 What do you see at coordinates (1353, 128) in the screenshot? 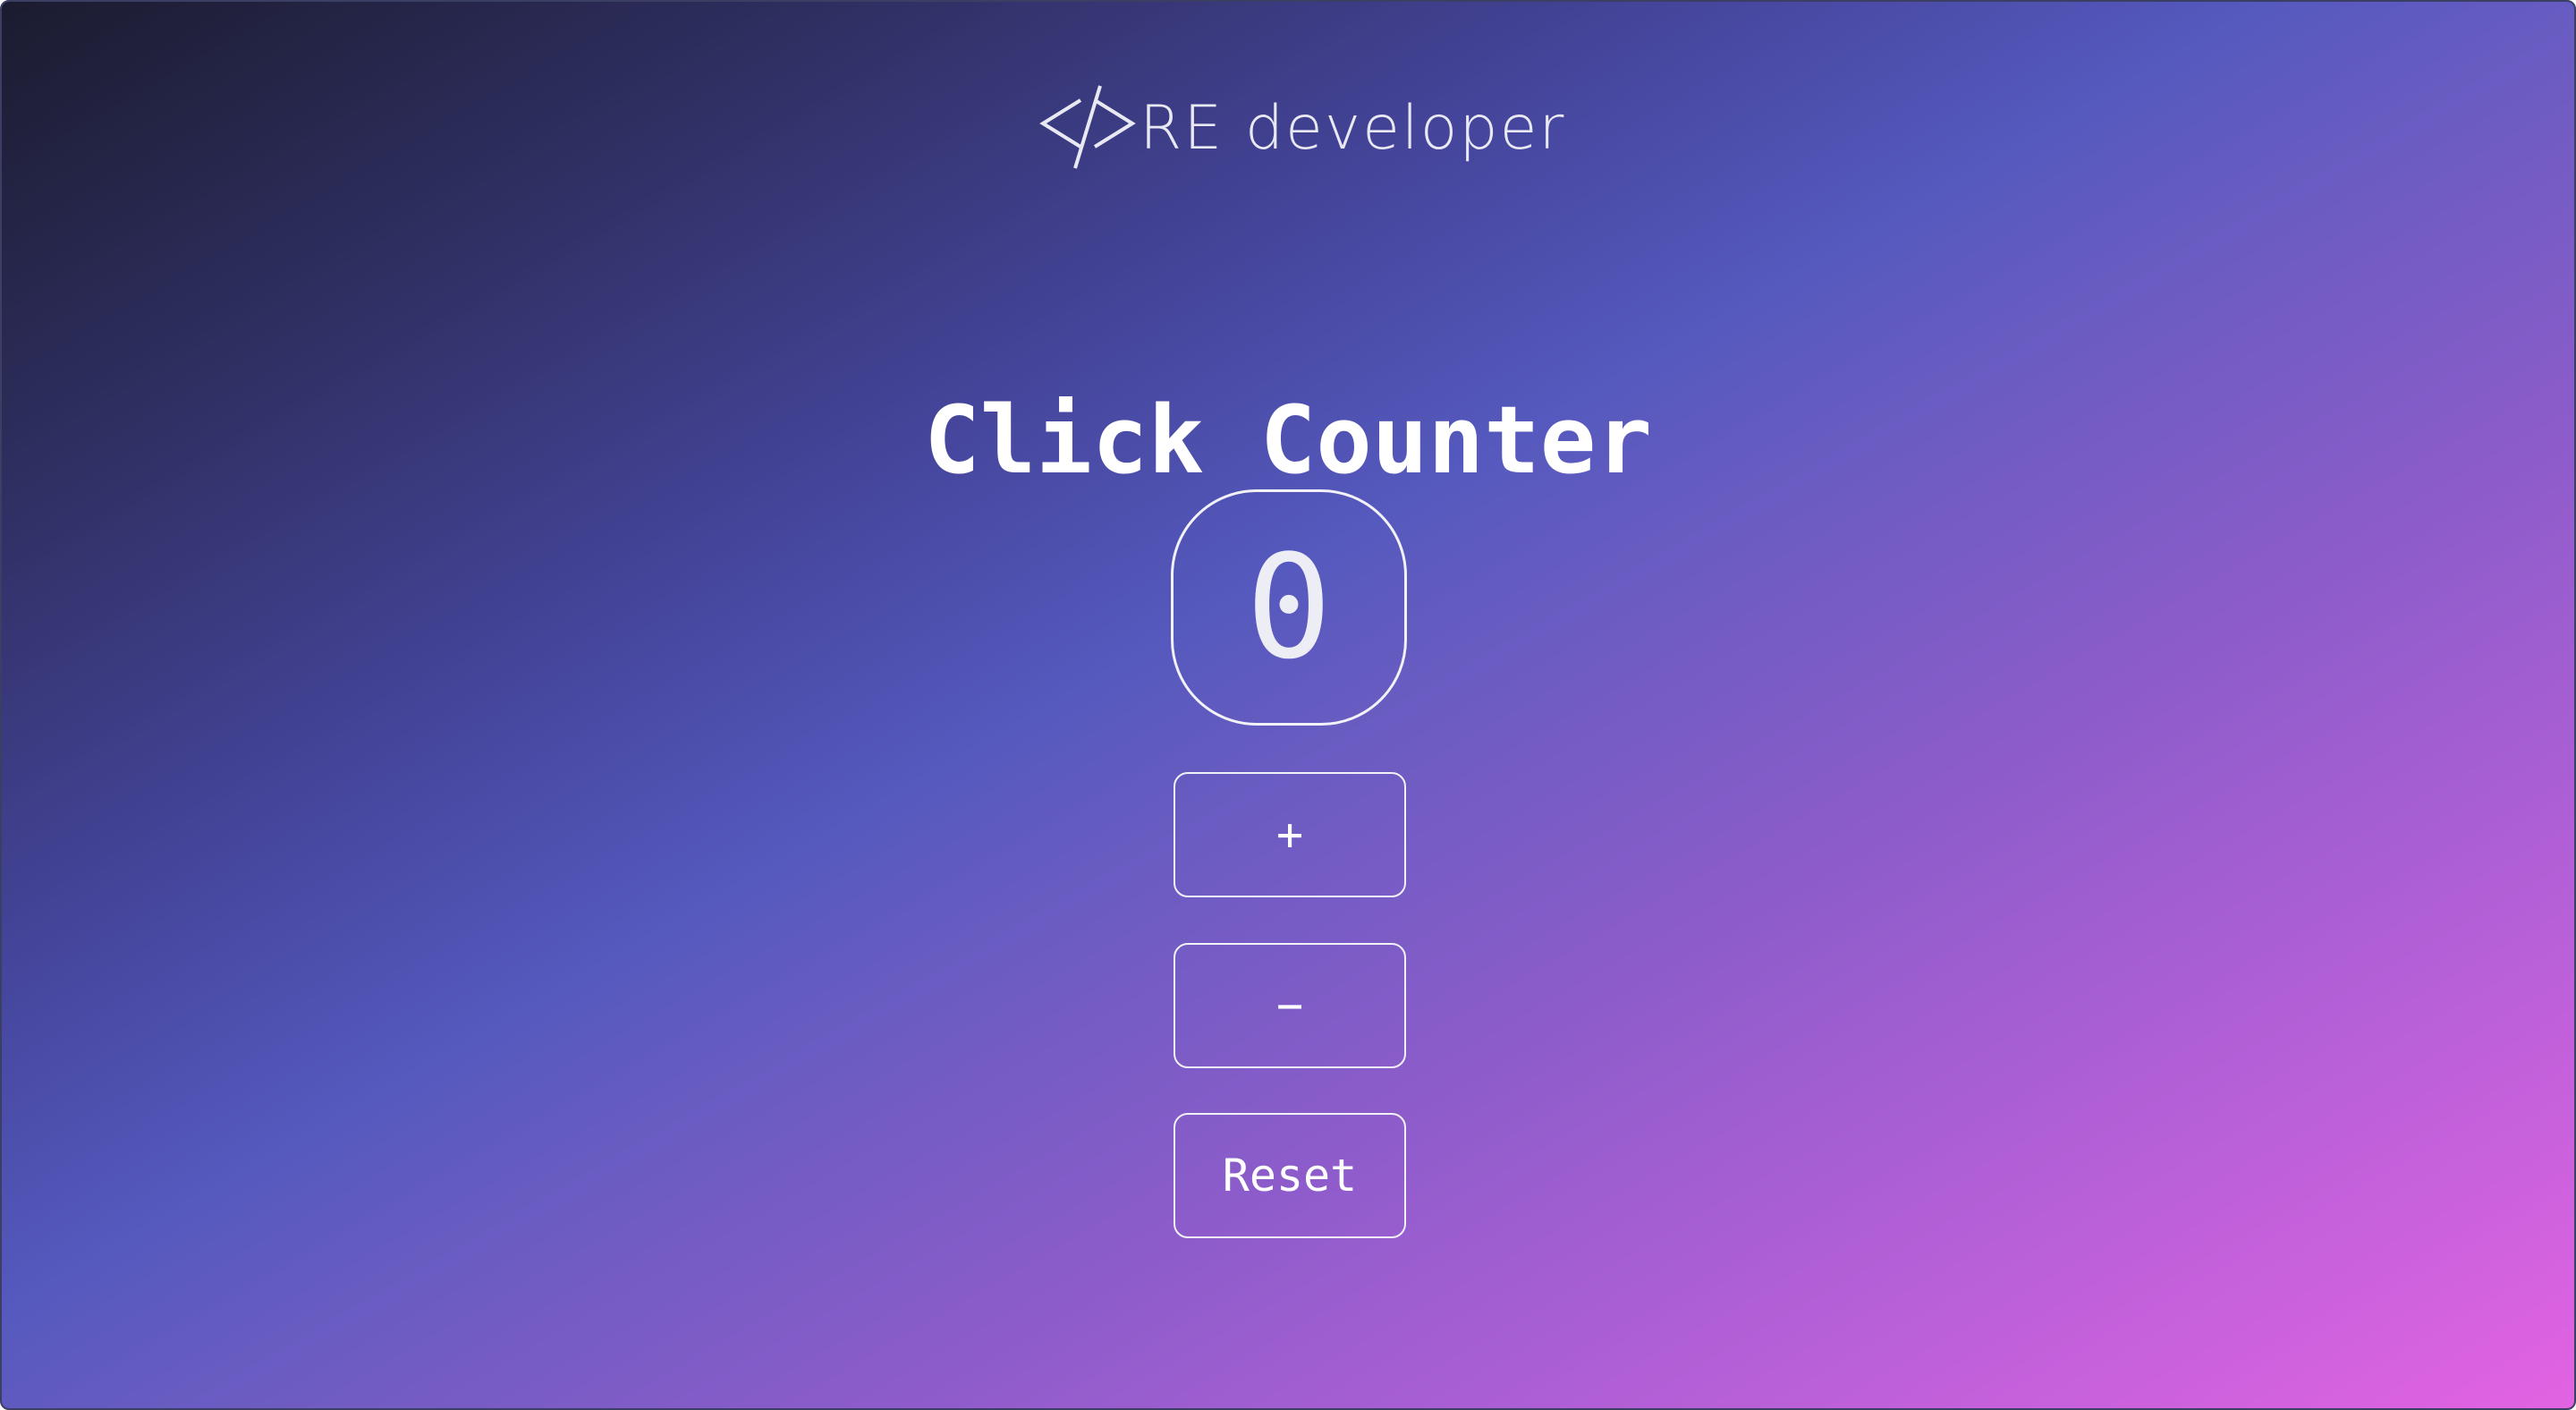
I see `logo-text: RE developer` at bounding box center [1353, 128].